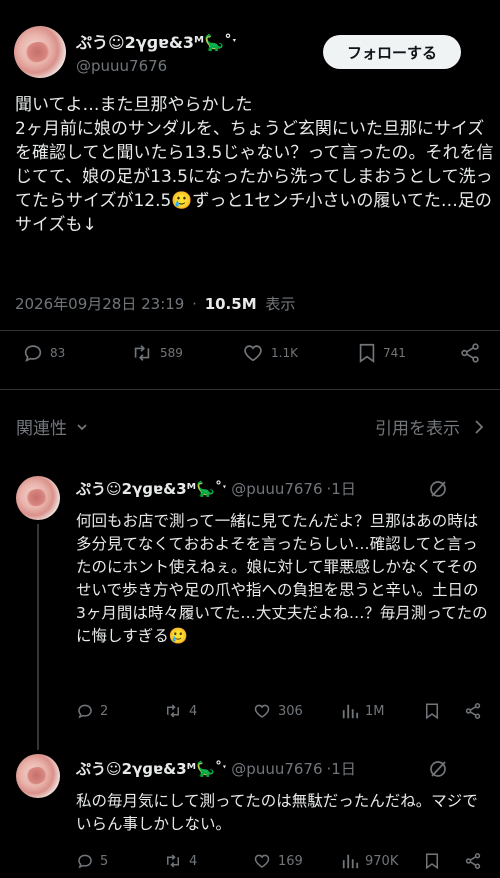 The image size is (500, 878). Describe the element at coordinates (43, 353) in the screenshot. I see `reply-button: 83` at that location.